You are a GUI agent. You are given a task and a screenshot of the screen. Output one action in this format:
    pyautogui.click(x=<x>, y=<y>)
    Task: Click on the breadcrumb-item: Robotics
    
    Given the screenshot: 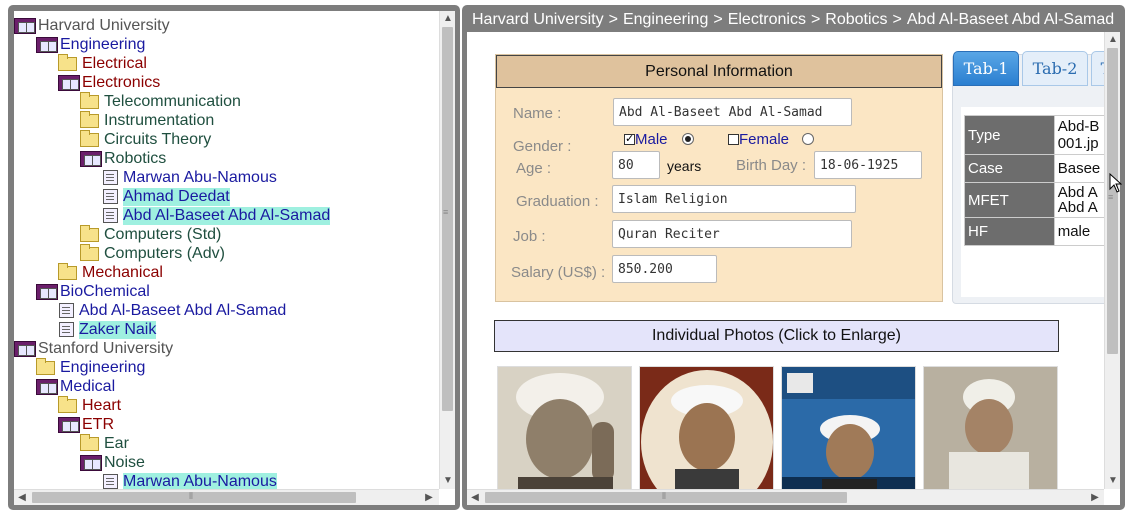 What is the action you would take?
    pyautogui.click(x=856, y=19)
    